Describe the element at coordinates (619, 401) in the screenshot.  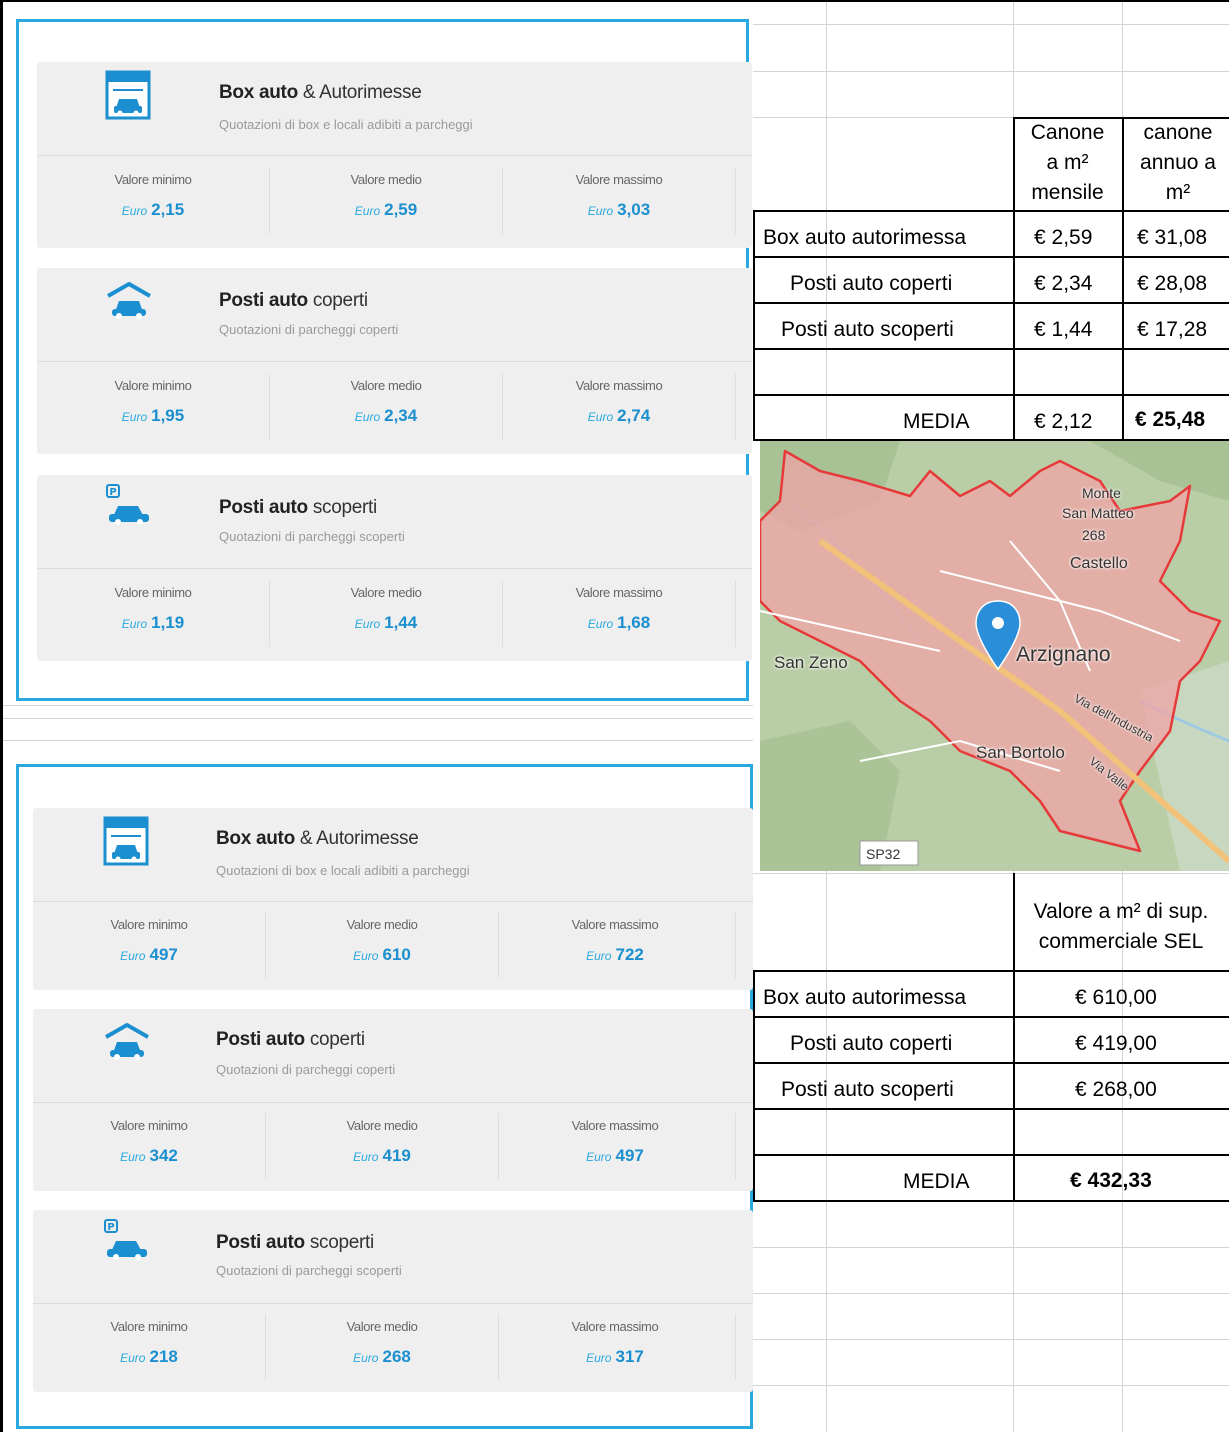
I see `value-max: Valore massimo Euro 2,74` at that location.